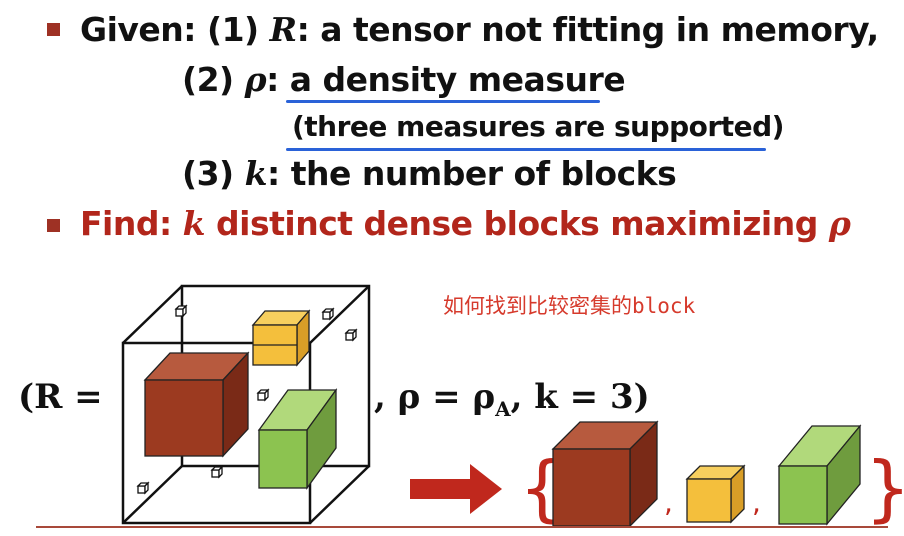  I want to click on output-yellow-block, so click(715, 494).